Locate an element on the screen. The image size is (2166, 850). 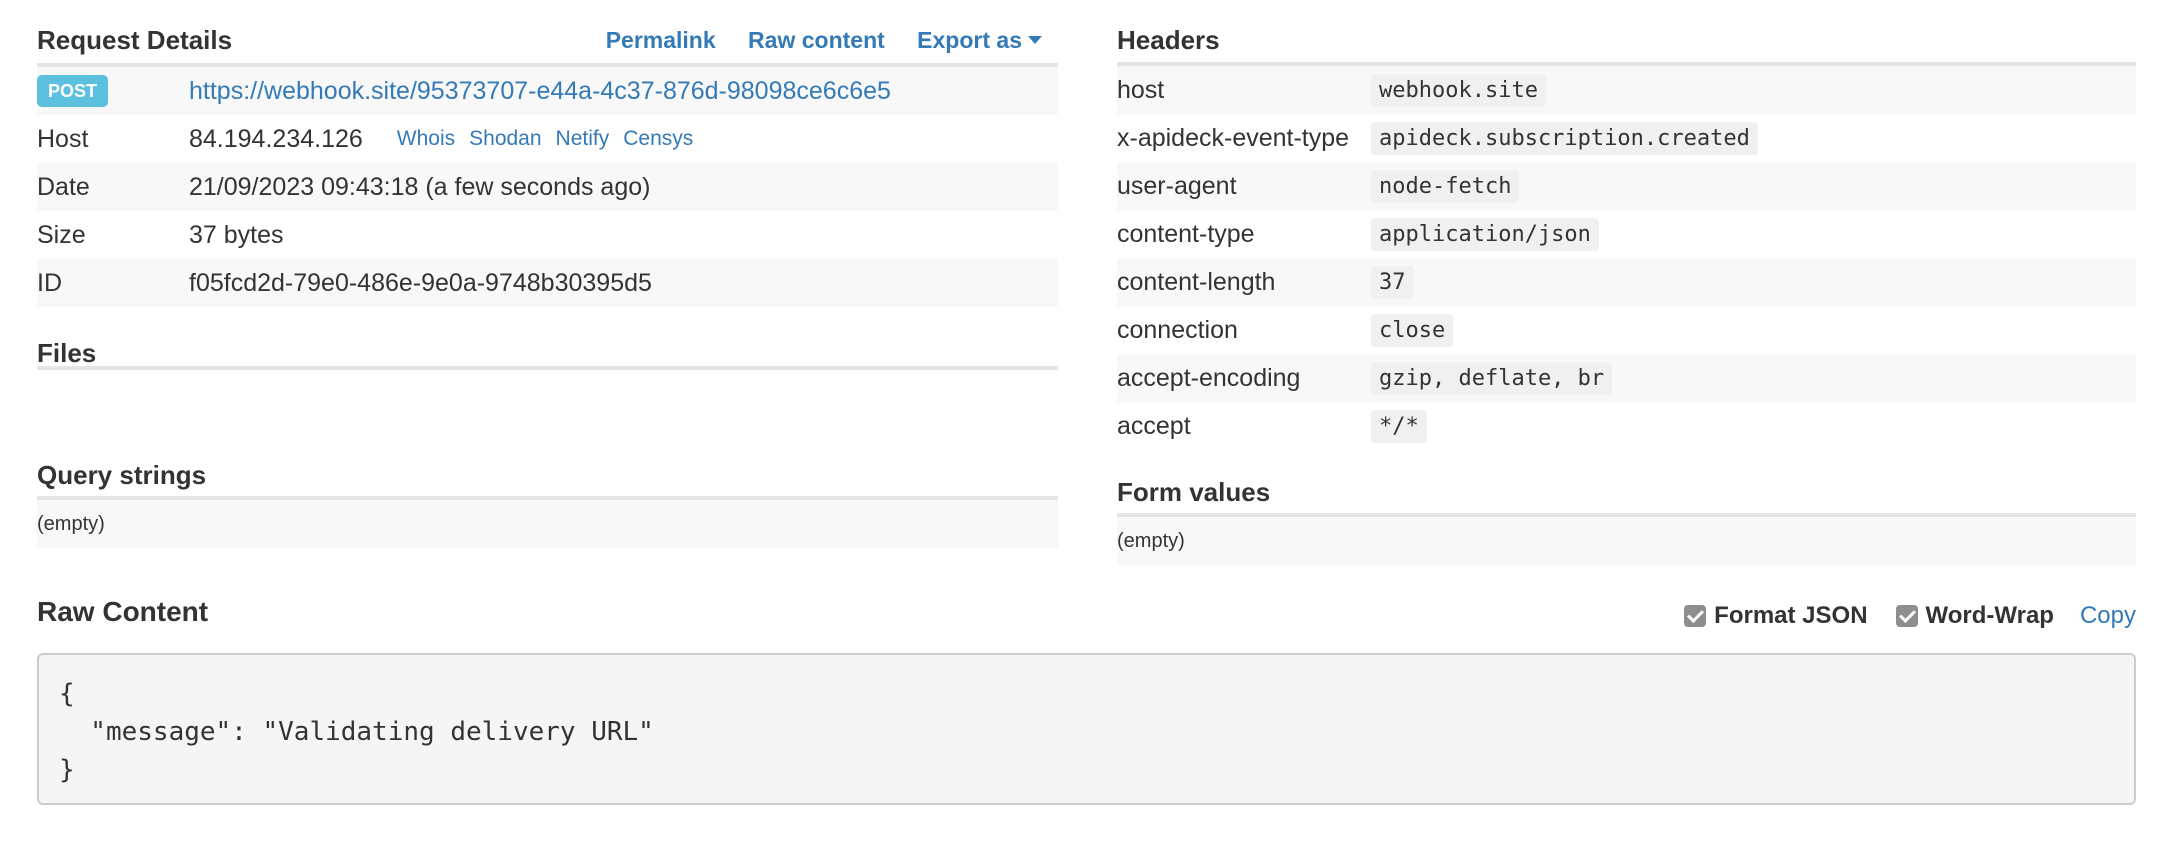
header-row: connection close is located at coordinates (1626, 330).